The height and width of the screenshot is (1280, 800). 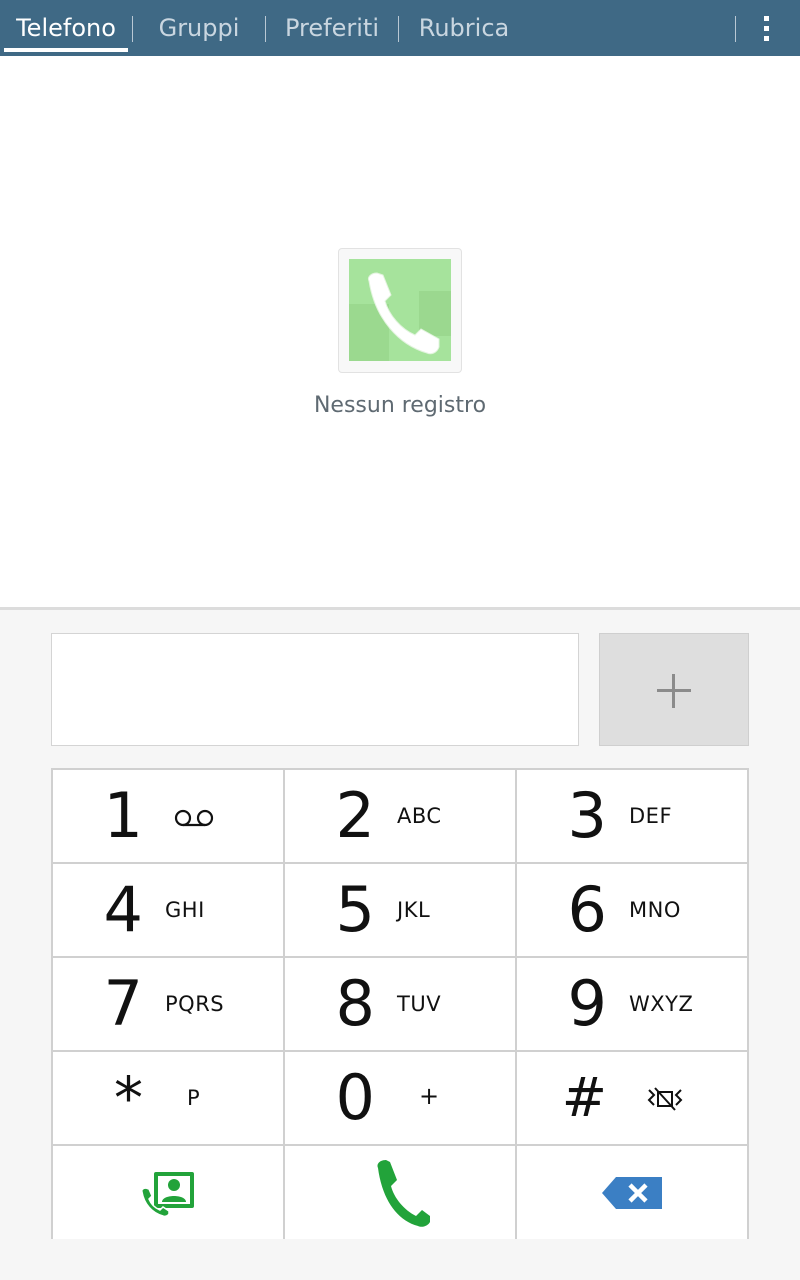 I want to click on key-letters: ABC, so click(x=419, y=816).